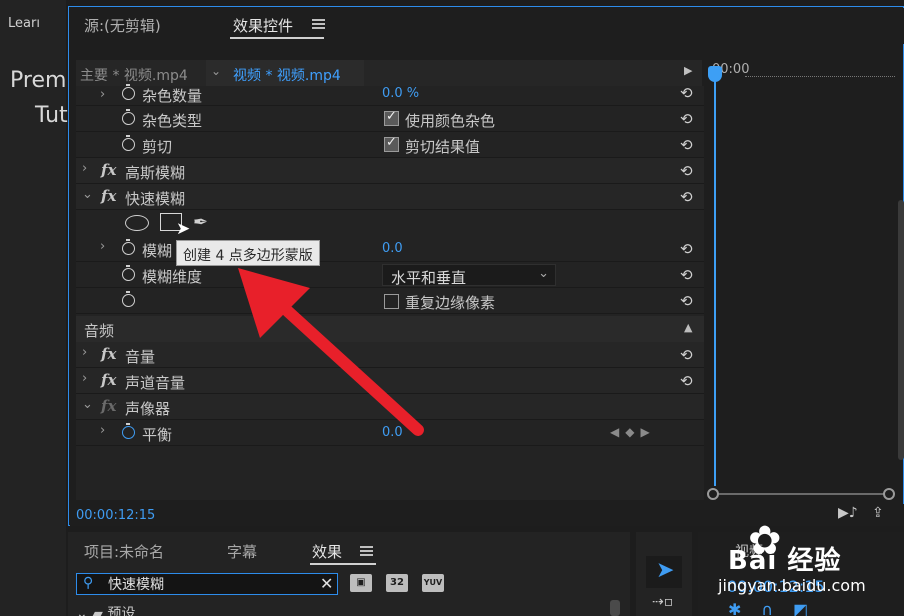 Image resolution: width=904 pixels, height=616 pixels. What do you see at coordinates (715, 281) in the screenshot?
I see `playhead-line` at bounding box center [715, 281].